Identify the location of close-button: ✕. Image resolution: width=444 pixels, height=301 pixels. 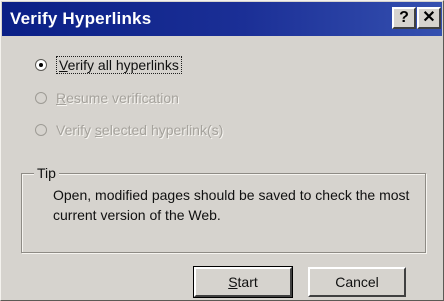
(429, 18).